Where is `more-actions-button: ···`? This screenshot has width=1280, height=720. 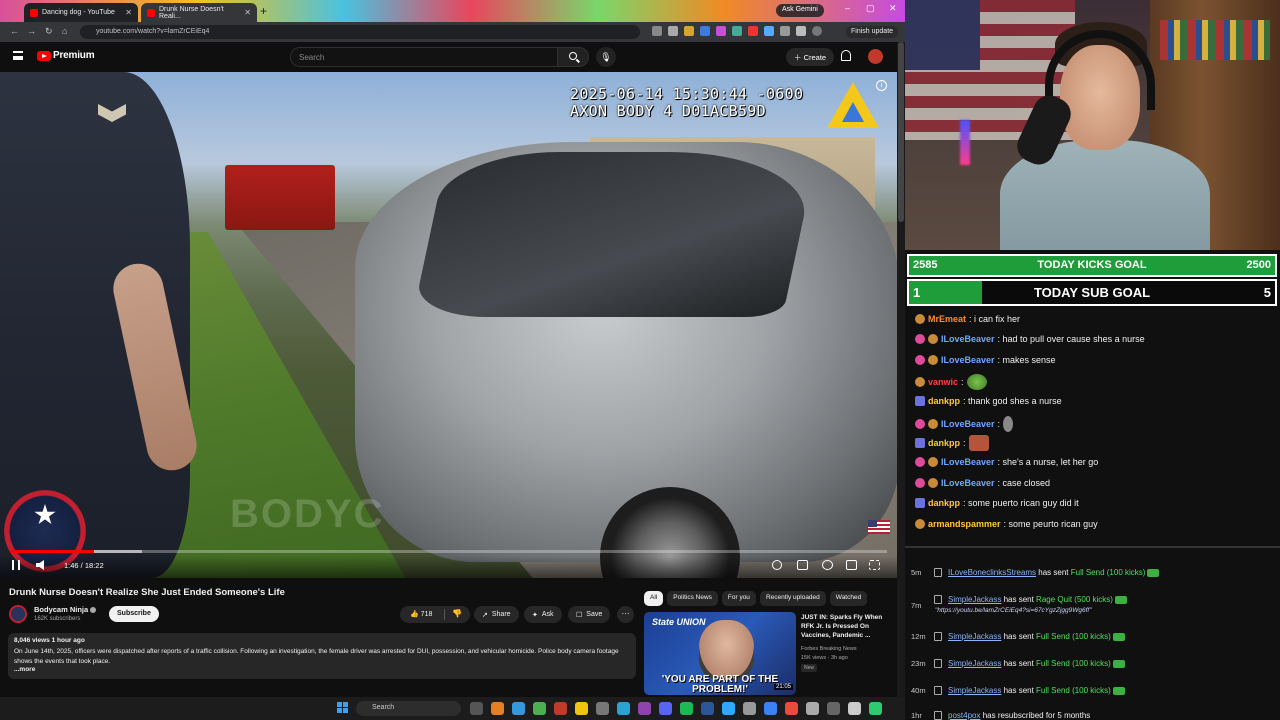 more-actions-button: ··· is located at coordinates (625, 614).